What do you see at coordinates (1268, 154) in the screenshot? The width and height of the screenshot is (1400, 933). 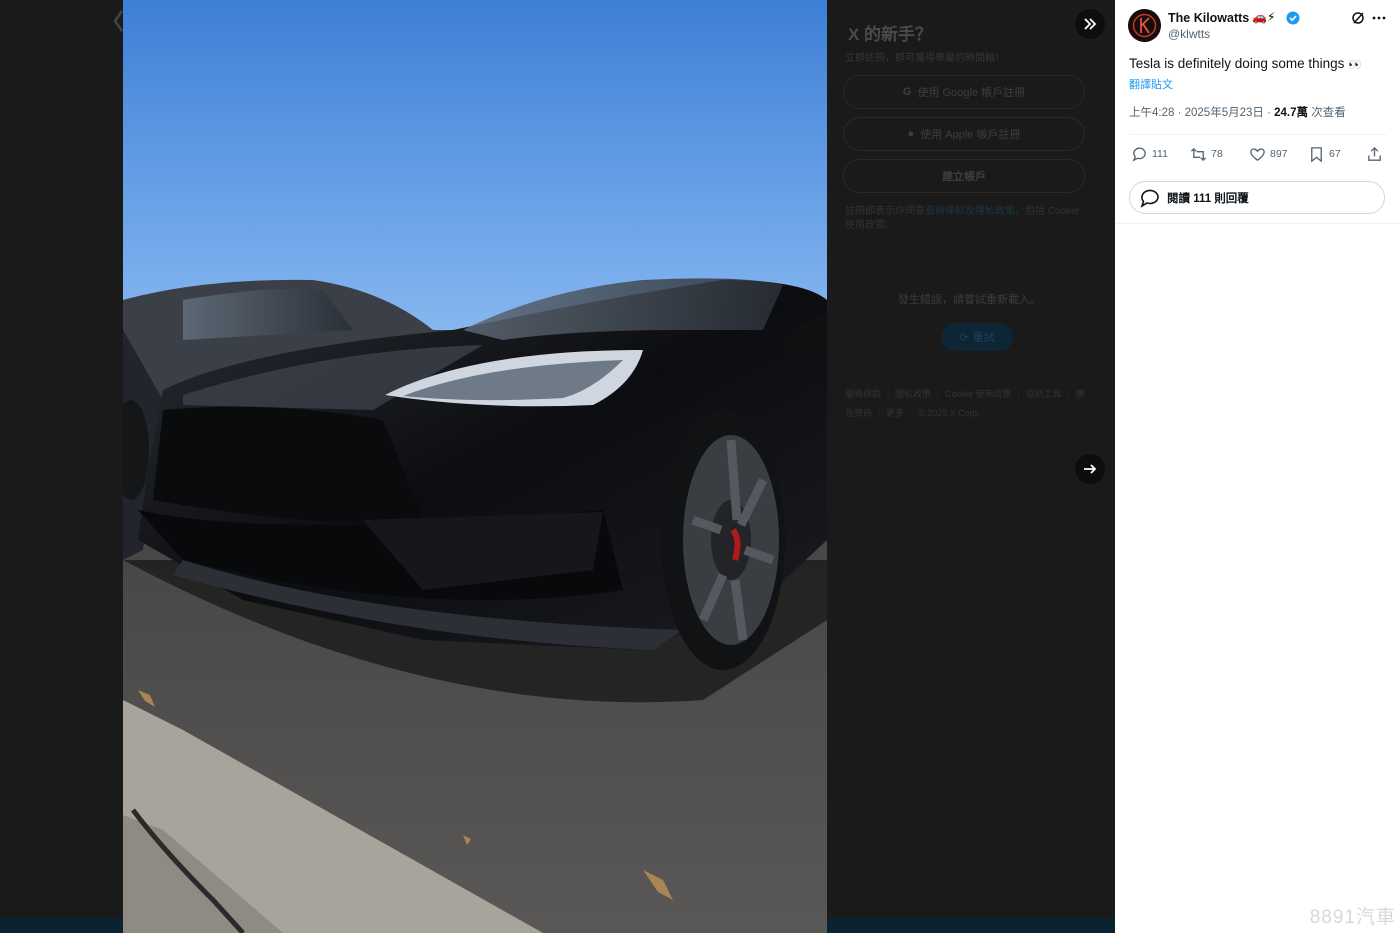 I see `like-button: 897` at bounding box center [1268, 154].